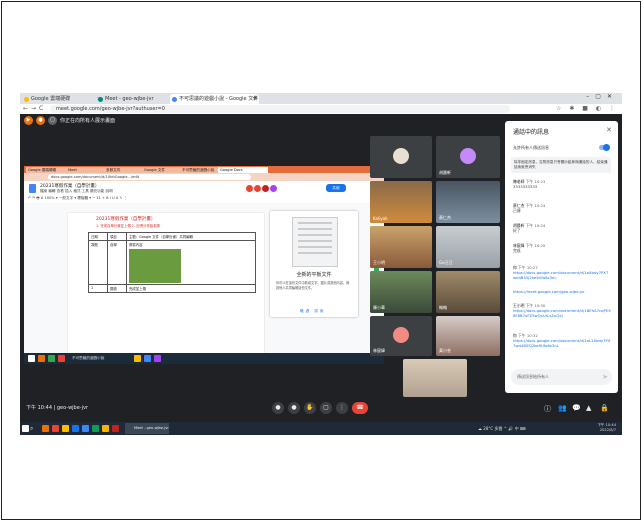  What do you see at coordinates (33, 109) in the screenshot?
I see `forward-icon: →` at bounding box center [33, 109].